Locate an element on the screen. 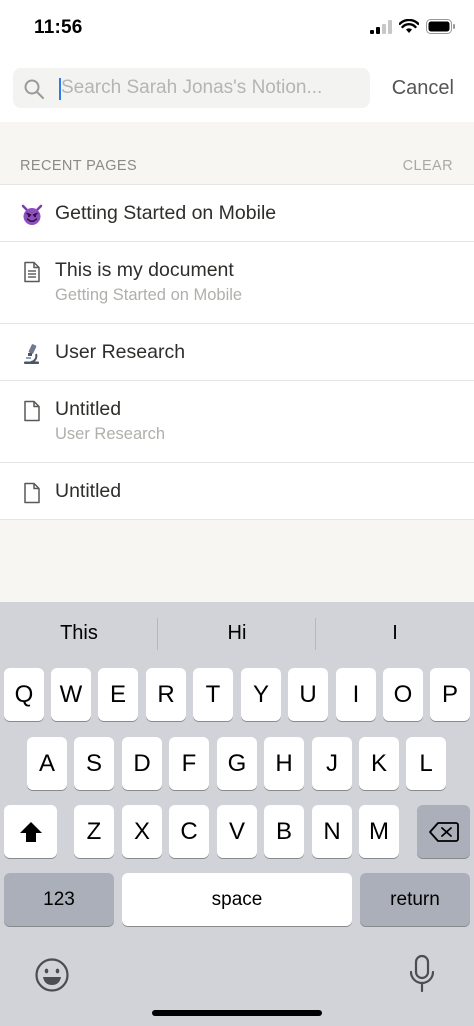 The image size is (474, 1026). space-key: space is located at coordinates (237, 899).